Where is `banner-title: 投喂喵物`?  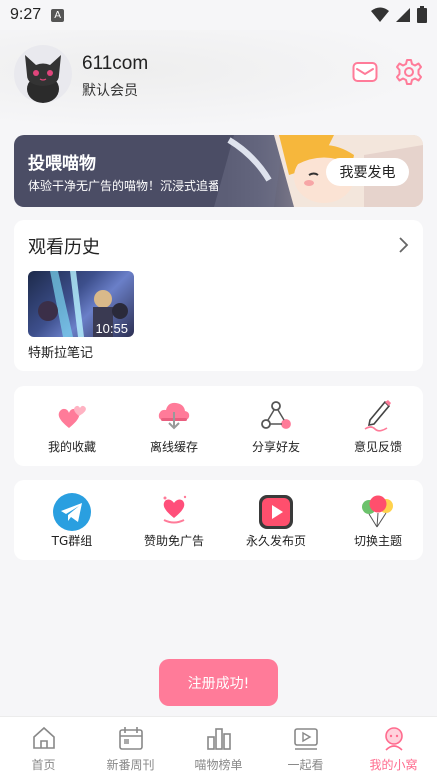 banner-title: 投喂喵物 is located at coordinates (62, 164).